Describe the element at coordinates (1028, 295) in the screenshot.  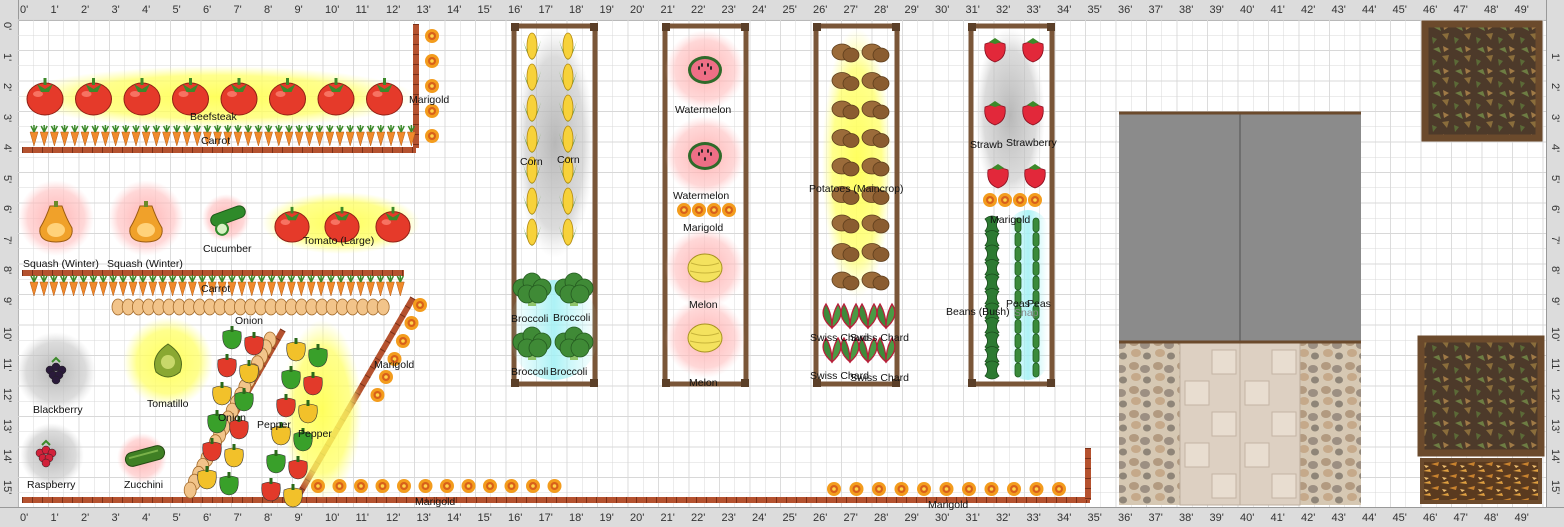
I see `water-halo-peas` at that location.